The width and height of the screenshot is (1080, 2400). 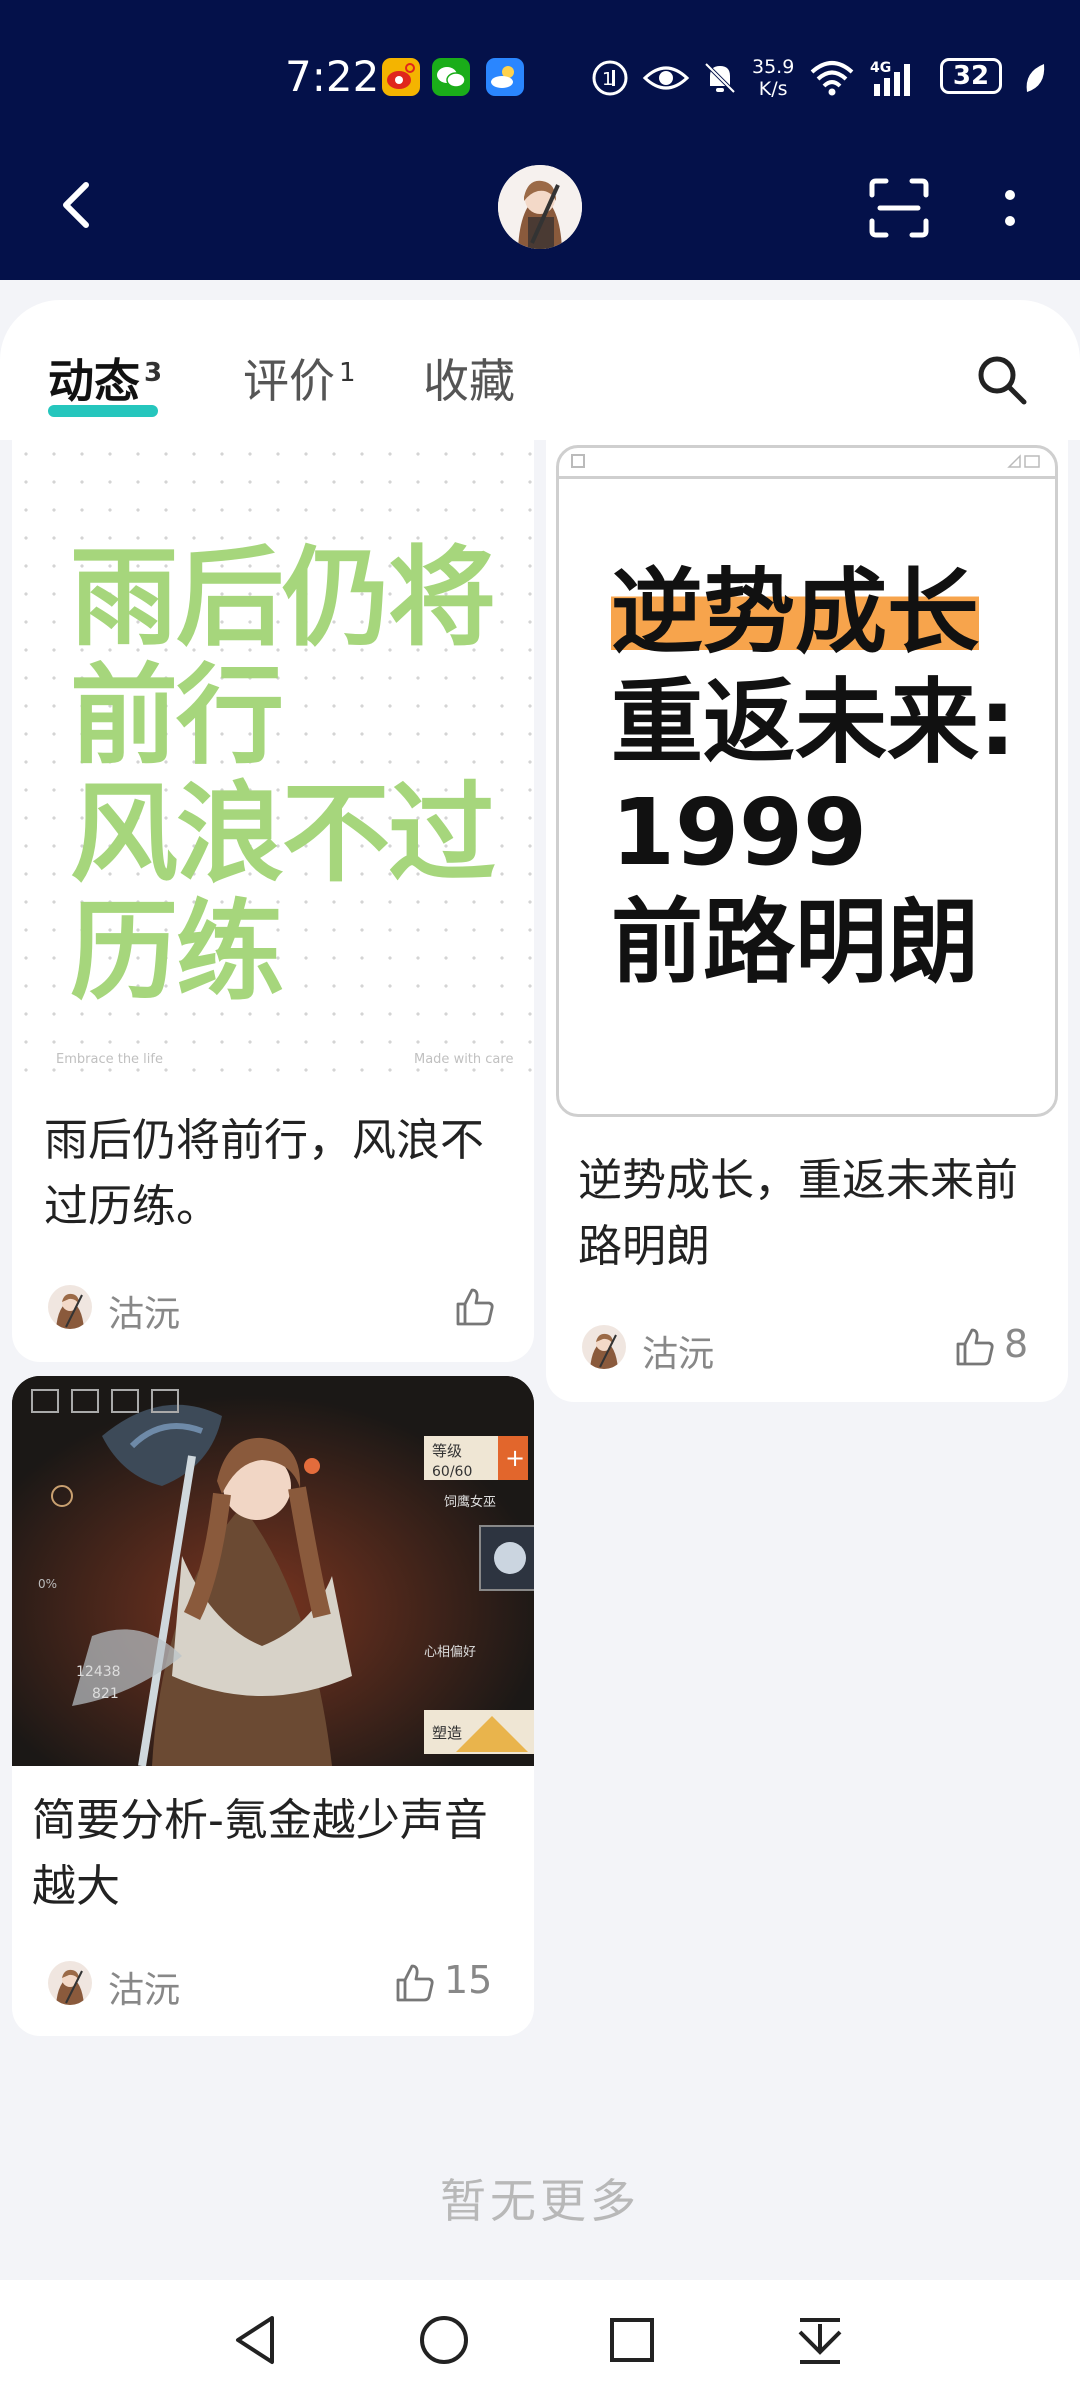 I want to click on tab-posts-badge: 3, so click(x=153, y=372).